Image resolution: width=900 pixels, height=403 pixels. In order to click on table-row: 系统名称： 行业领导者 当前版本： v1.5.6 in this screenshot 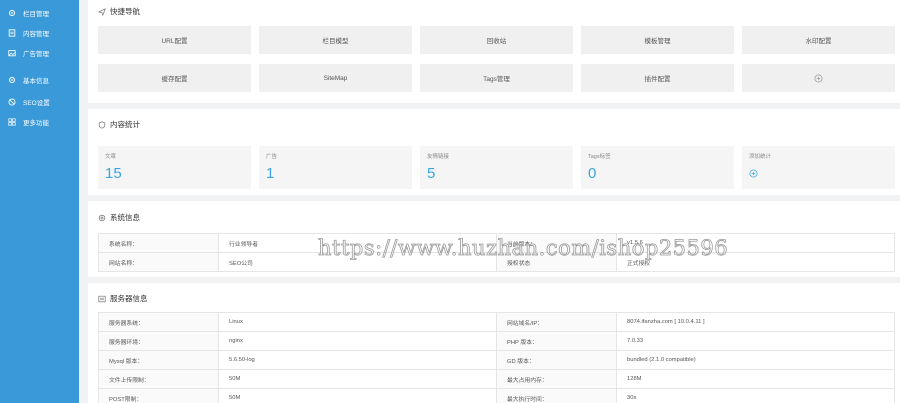, I will do `click(496, 243)`.